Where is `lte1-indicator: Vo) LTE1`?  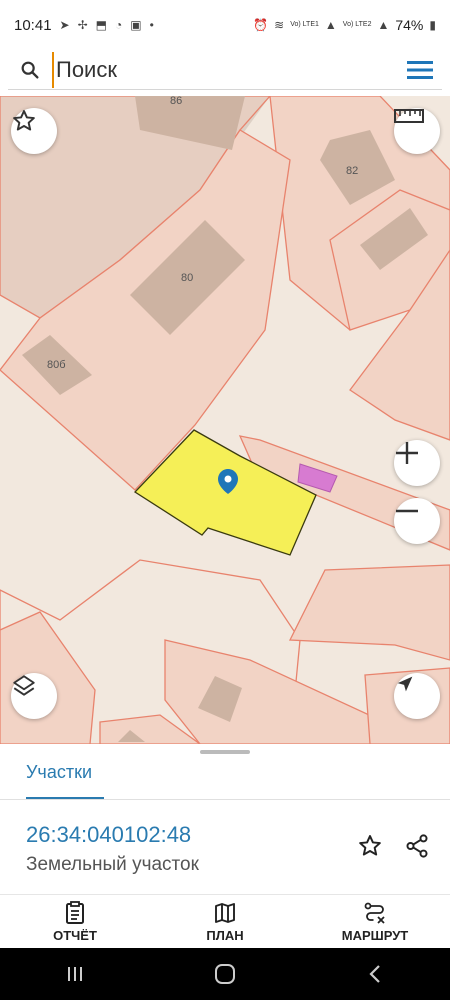 lte1-indicator: Vo) LTE1 is located at coordinates (304, 24).